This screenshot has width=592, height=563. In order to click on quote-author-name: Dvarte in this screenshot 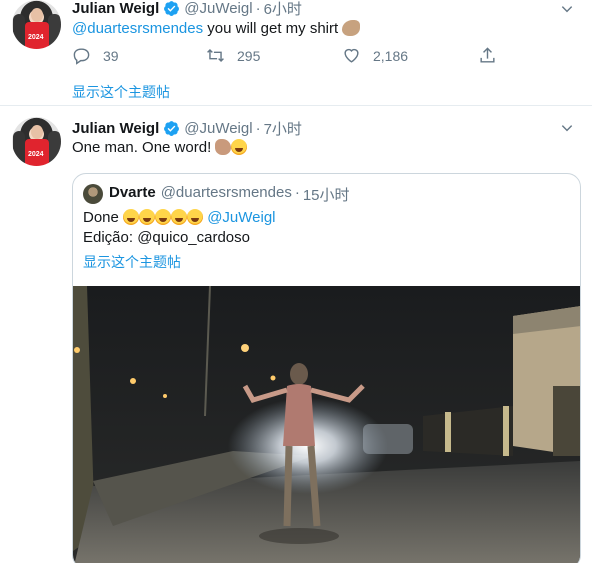, I will do `click(132, 194)`.